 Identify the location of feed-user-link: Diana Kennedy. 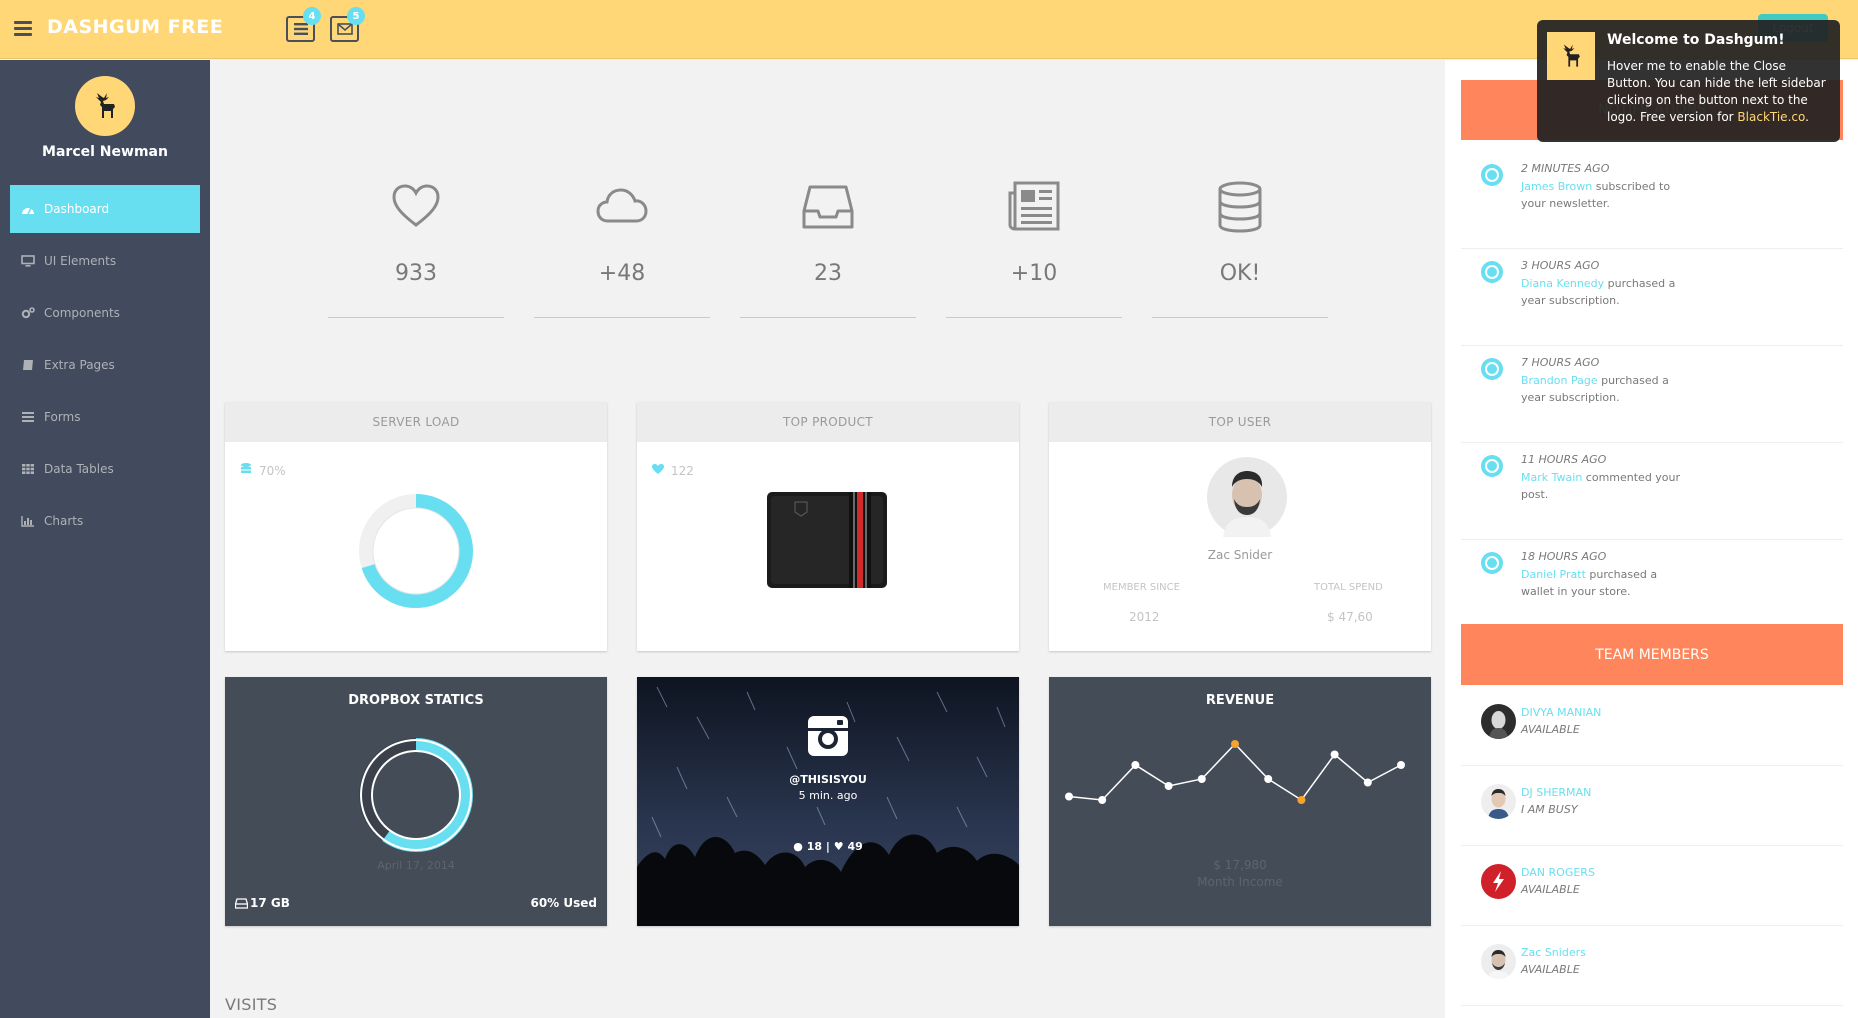
(1562, 283).